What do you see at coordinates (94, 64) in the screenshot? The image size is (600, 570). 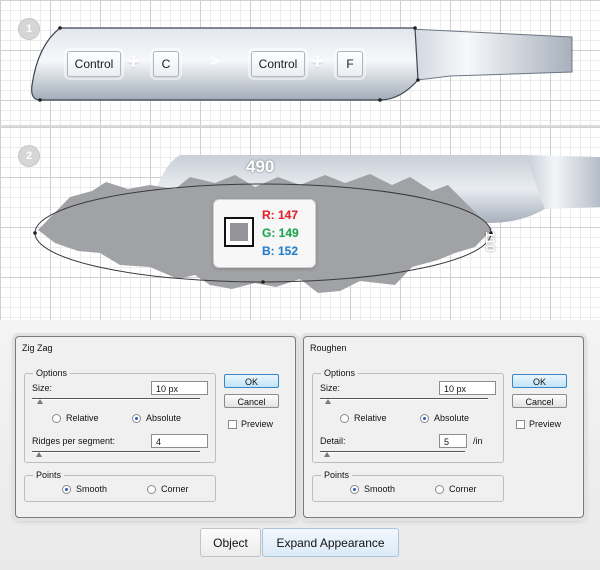 I see `key-control-1: Control` at bounding box center [94, 64].